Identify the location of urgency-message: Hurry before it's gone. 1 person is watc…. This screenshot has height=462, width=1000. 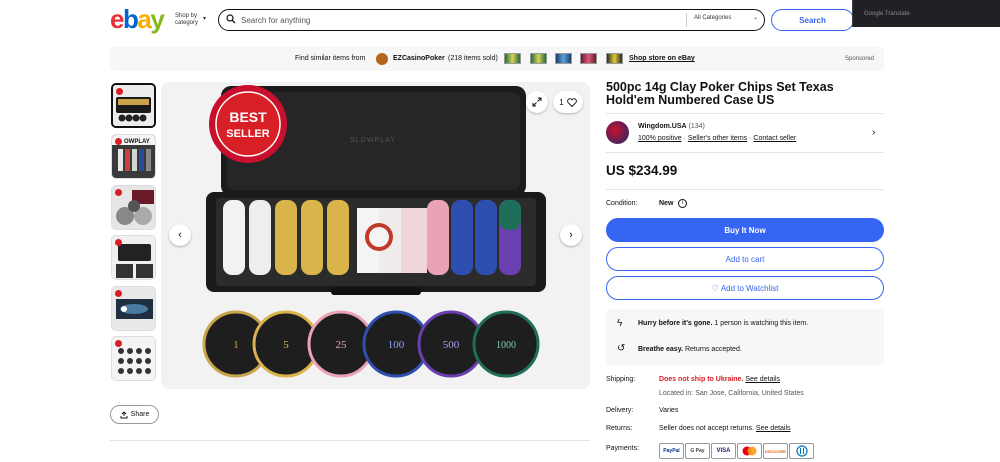
(723, 323).